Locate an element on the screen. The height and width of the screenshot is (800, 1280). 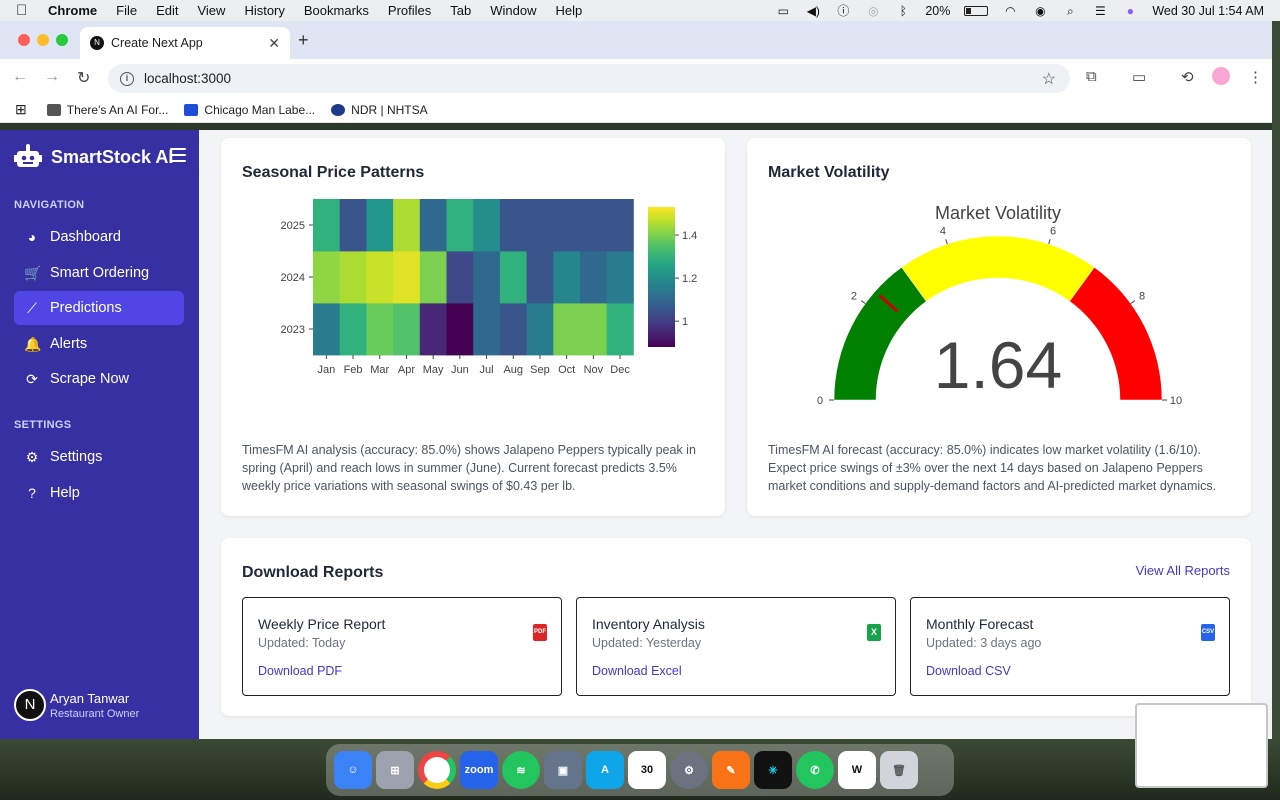
close-window-button is located at coordinates (24, 40).